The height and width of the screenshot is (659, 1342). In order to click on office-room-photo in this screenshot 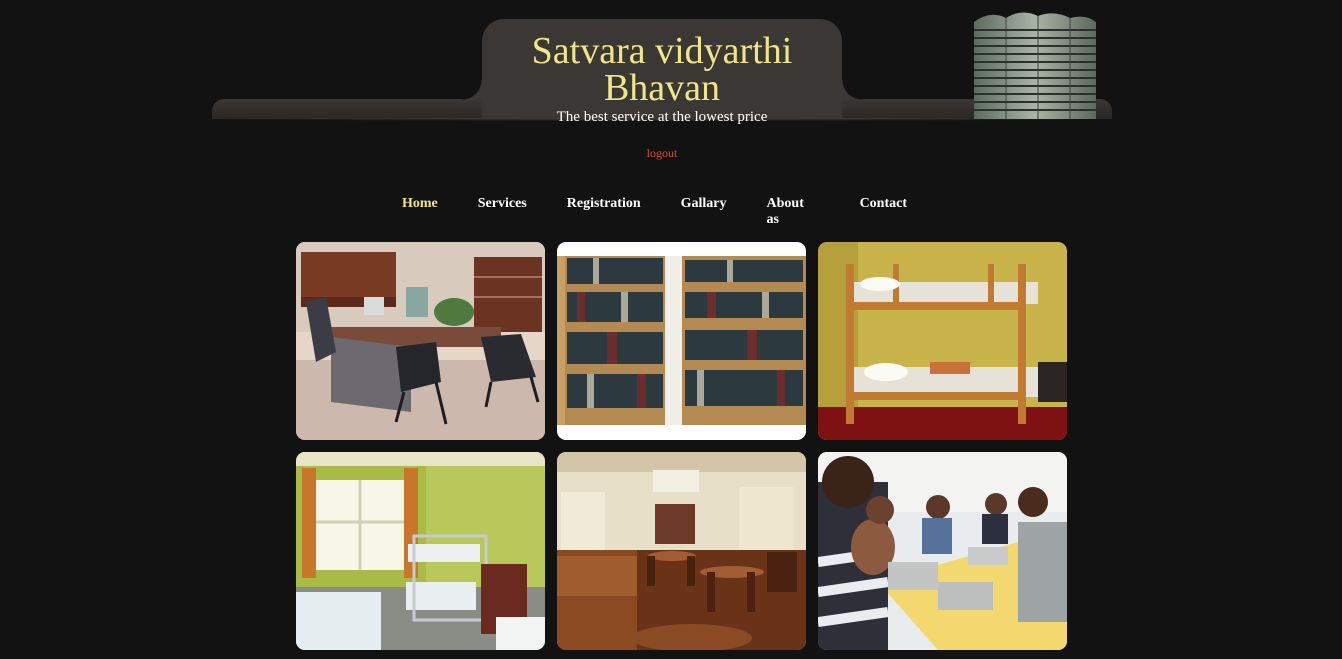, I will do `click(420, 341)`.